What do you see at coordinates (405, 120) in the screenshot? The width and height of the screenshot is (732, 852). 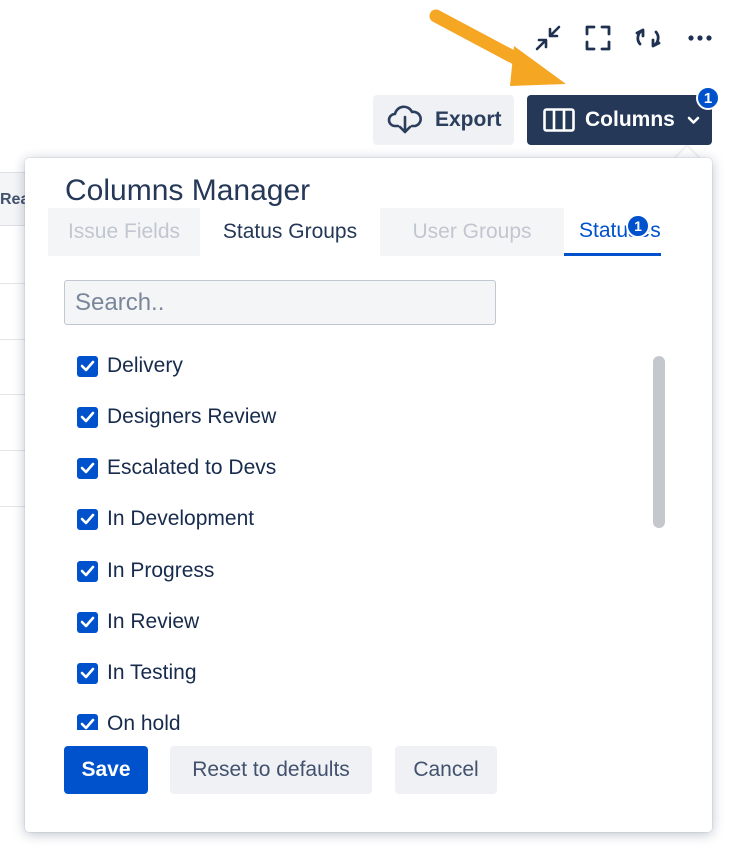 I see `cloud-download-icon` at bounding box center [405, 120].